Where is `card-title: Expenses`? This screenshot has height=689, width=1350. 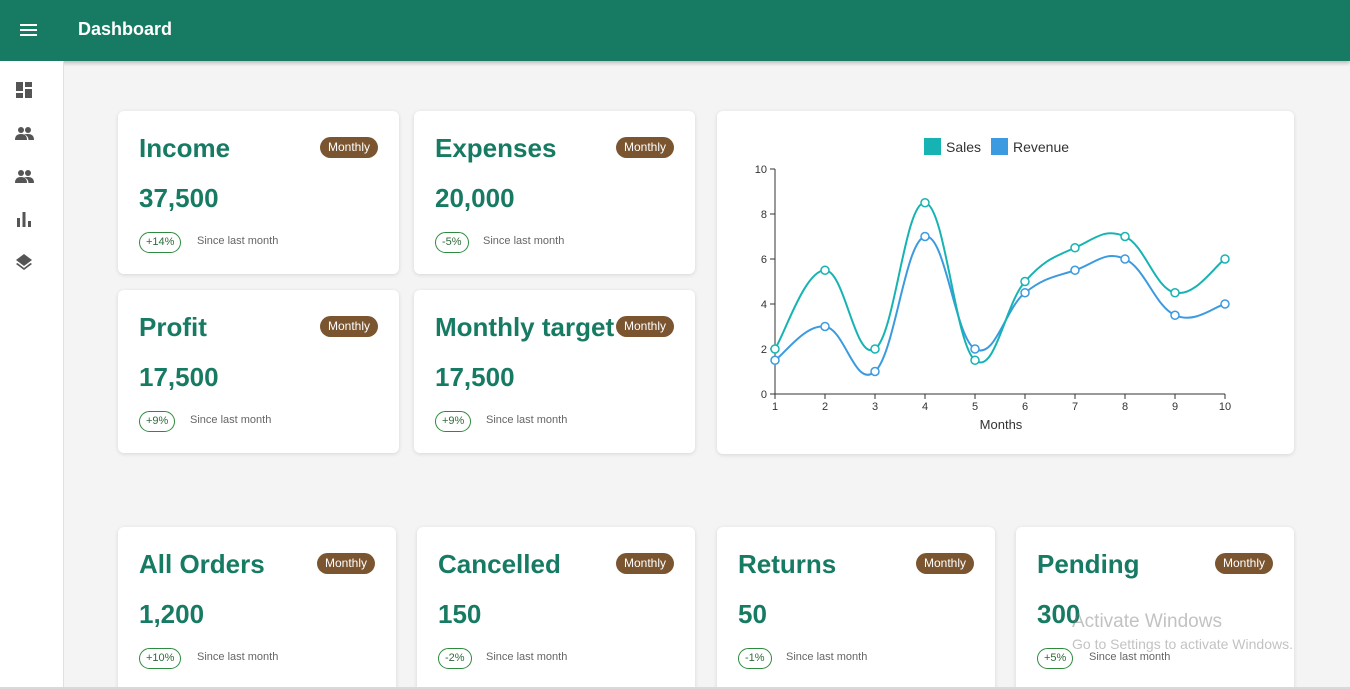
card-title: Expenses is located at coordinates (496, 148).